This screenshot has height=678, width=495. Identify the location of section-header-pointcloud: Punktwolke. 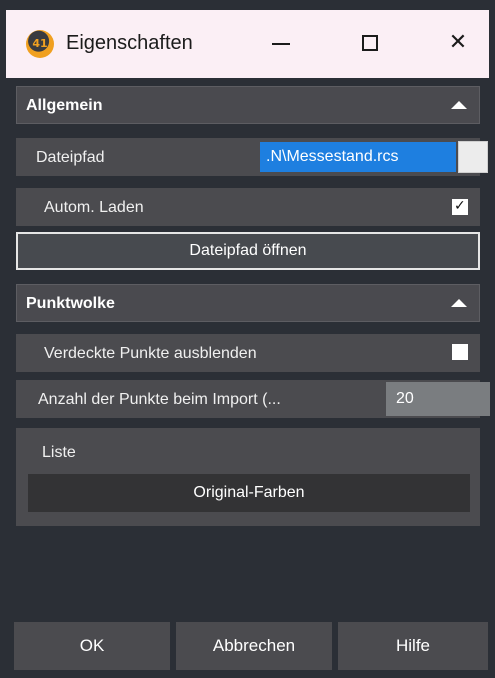
(248, 303).